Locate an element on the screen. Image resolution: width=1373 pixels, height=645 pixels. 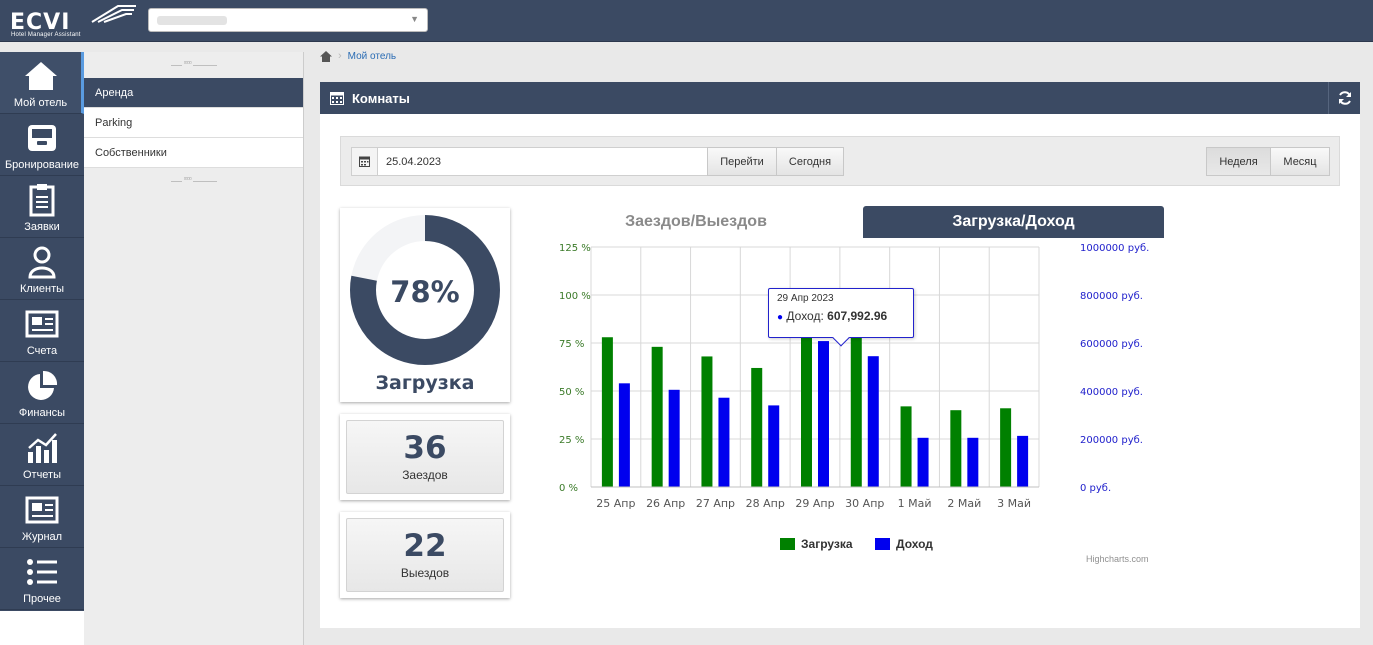
legend-item-income: Доход is located at coordinates (904, 544).